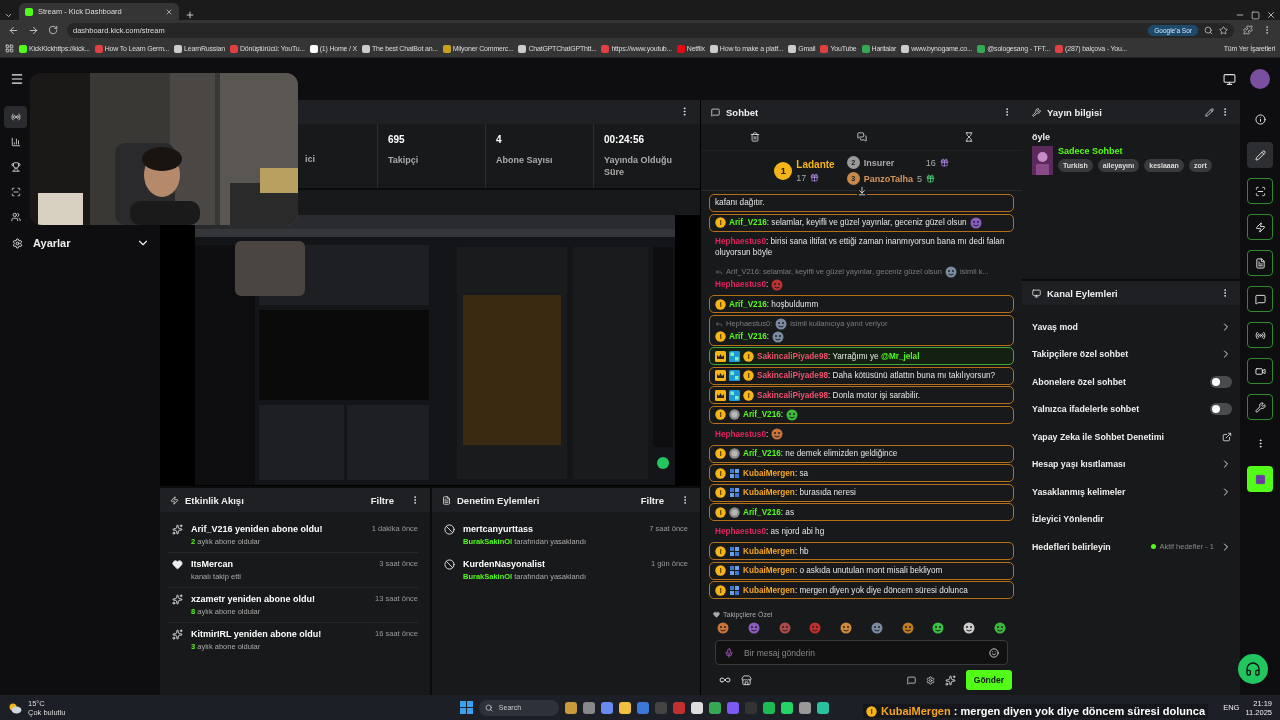 Image resolution: width=1280 pixels, height=720 pixels. What do you see at coordinates (1118, 409) in the screenshot?
I see `action-label: Yalnızca ifadelerle sohbet` at bounding box center [1118, 409].